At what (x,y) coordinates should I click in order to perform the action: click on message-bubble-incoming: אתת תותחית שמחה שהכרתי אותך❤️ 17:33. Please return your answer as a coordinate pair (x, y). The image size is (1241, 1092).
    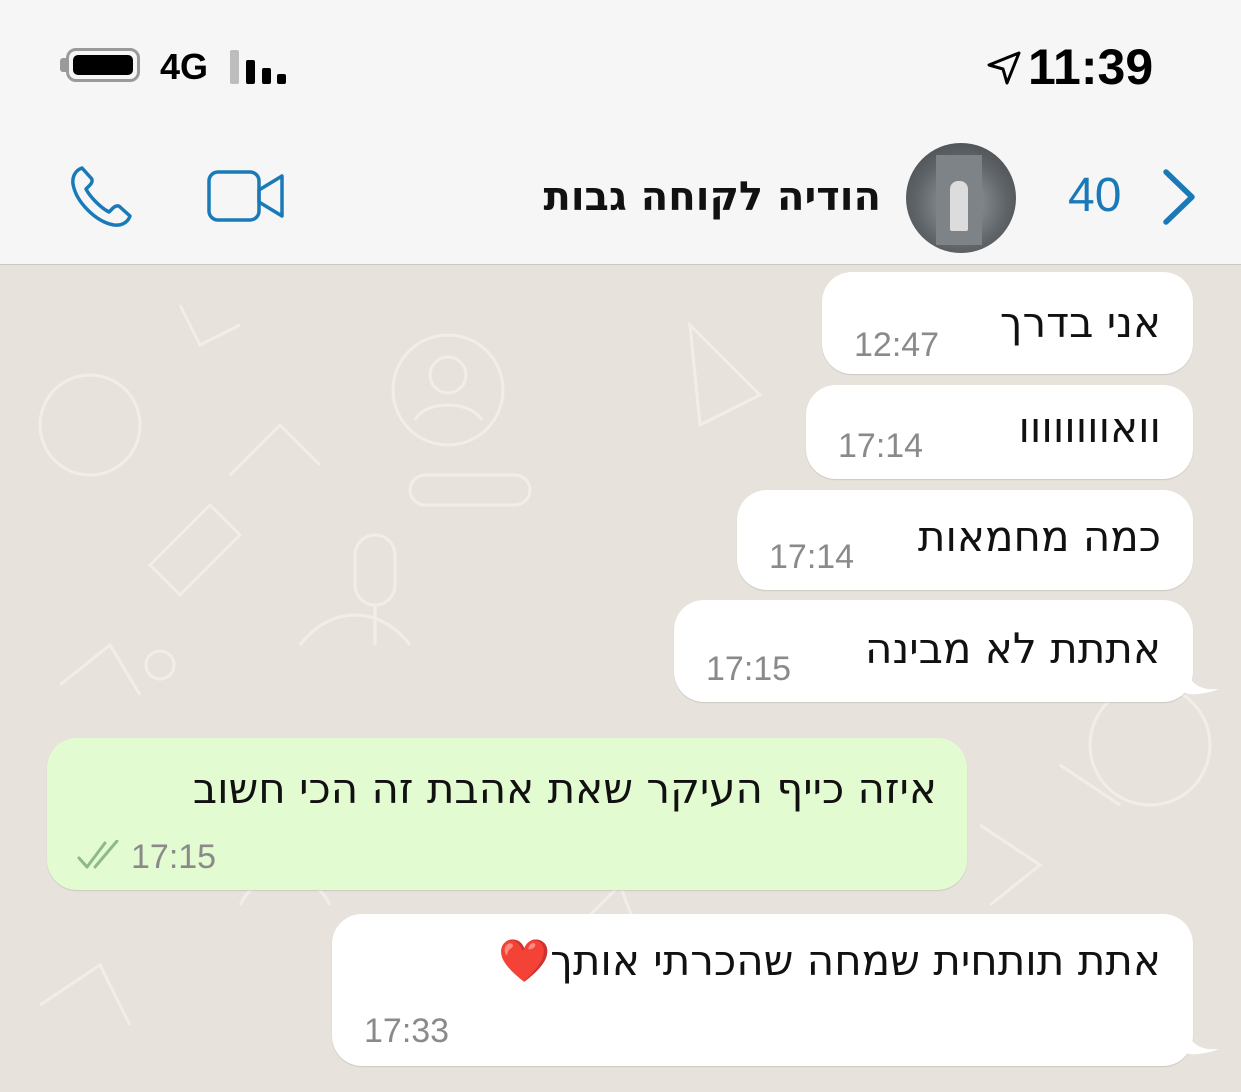
    Looking at the image, I should click on (762, 990).